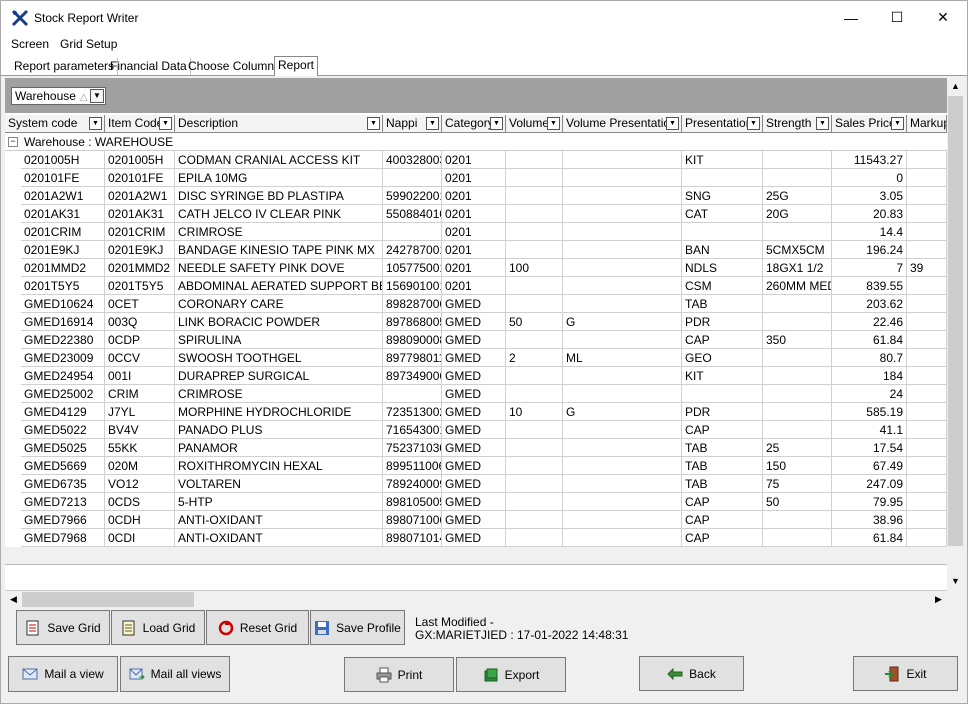  Describe the element at coordinates (58, 96) in the screenshot. I see `group-chip-warehouse: Warehouse △ ▼` at that location.